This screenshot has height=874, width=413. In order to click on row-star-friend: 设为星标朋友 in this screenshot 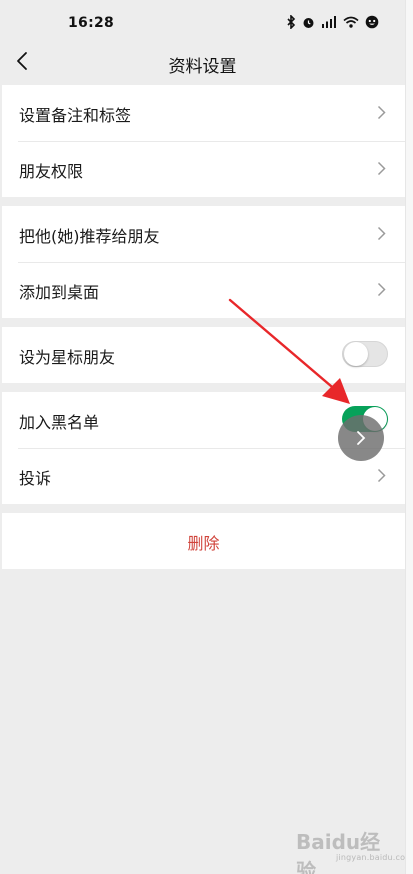, I will do `click(203, 355)`.